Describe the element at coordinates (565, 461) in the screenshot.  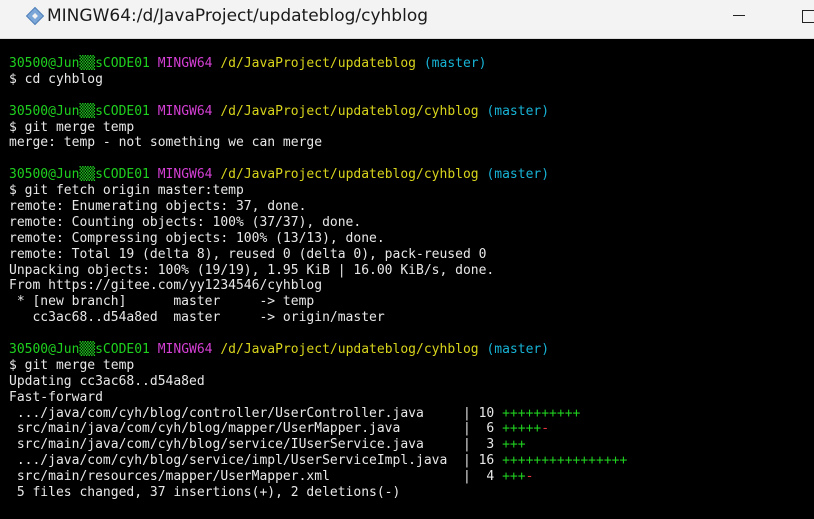
I see `diffstat-plus: ++++++++++++++++` at that location.